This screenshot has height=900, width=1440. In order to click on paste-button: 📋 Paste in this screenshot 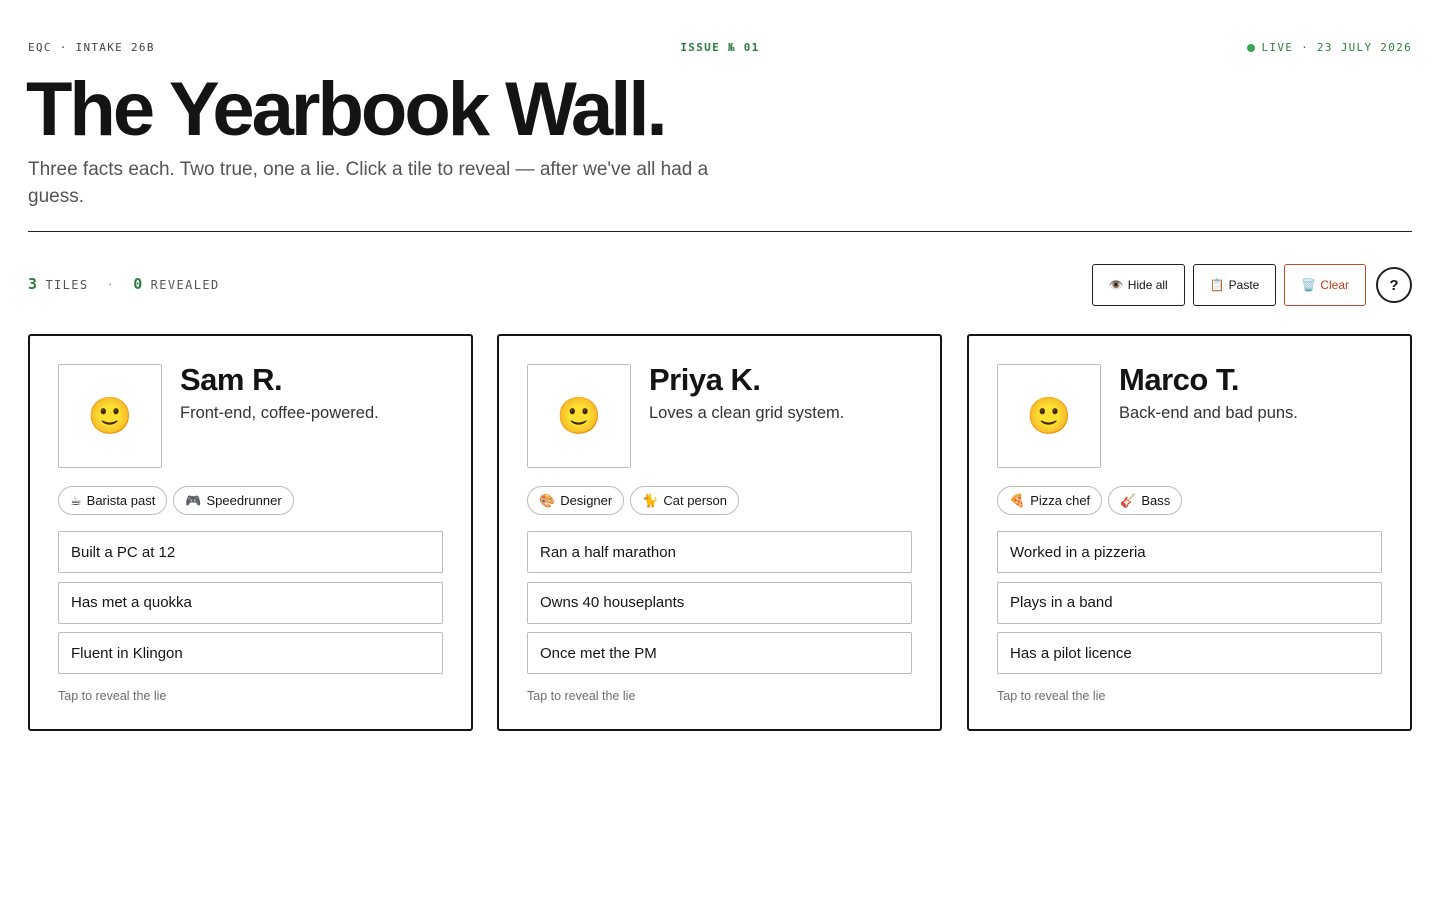, I will do `click(1234, 285)`.